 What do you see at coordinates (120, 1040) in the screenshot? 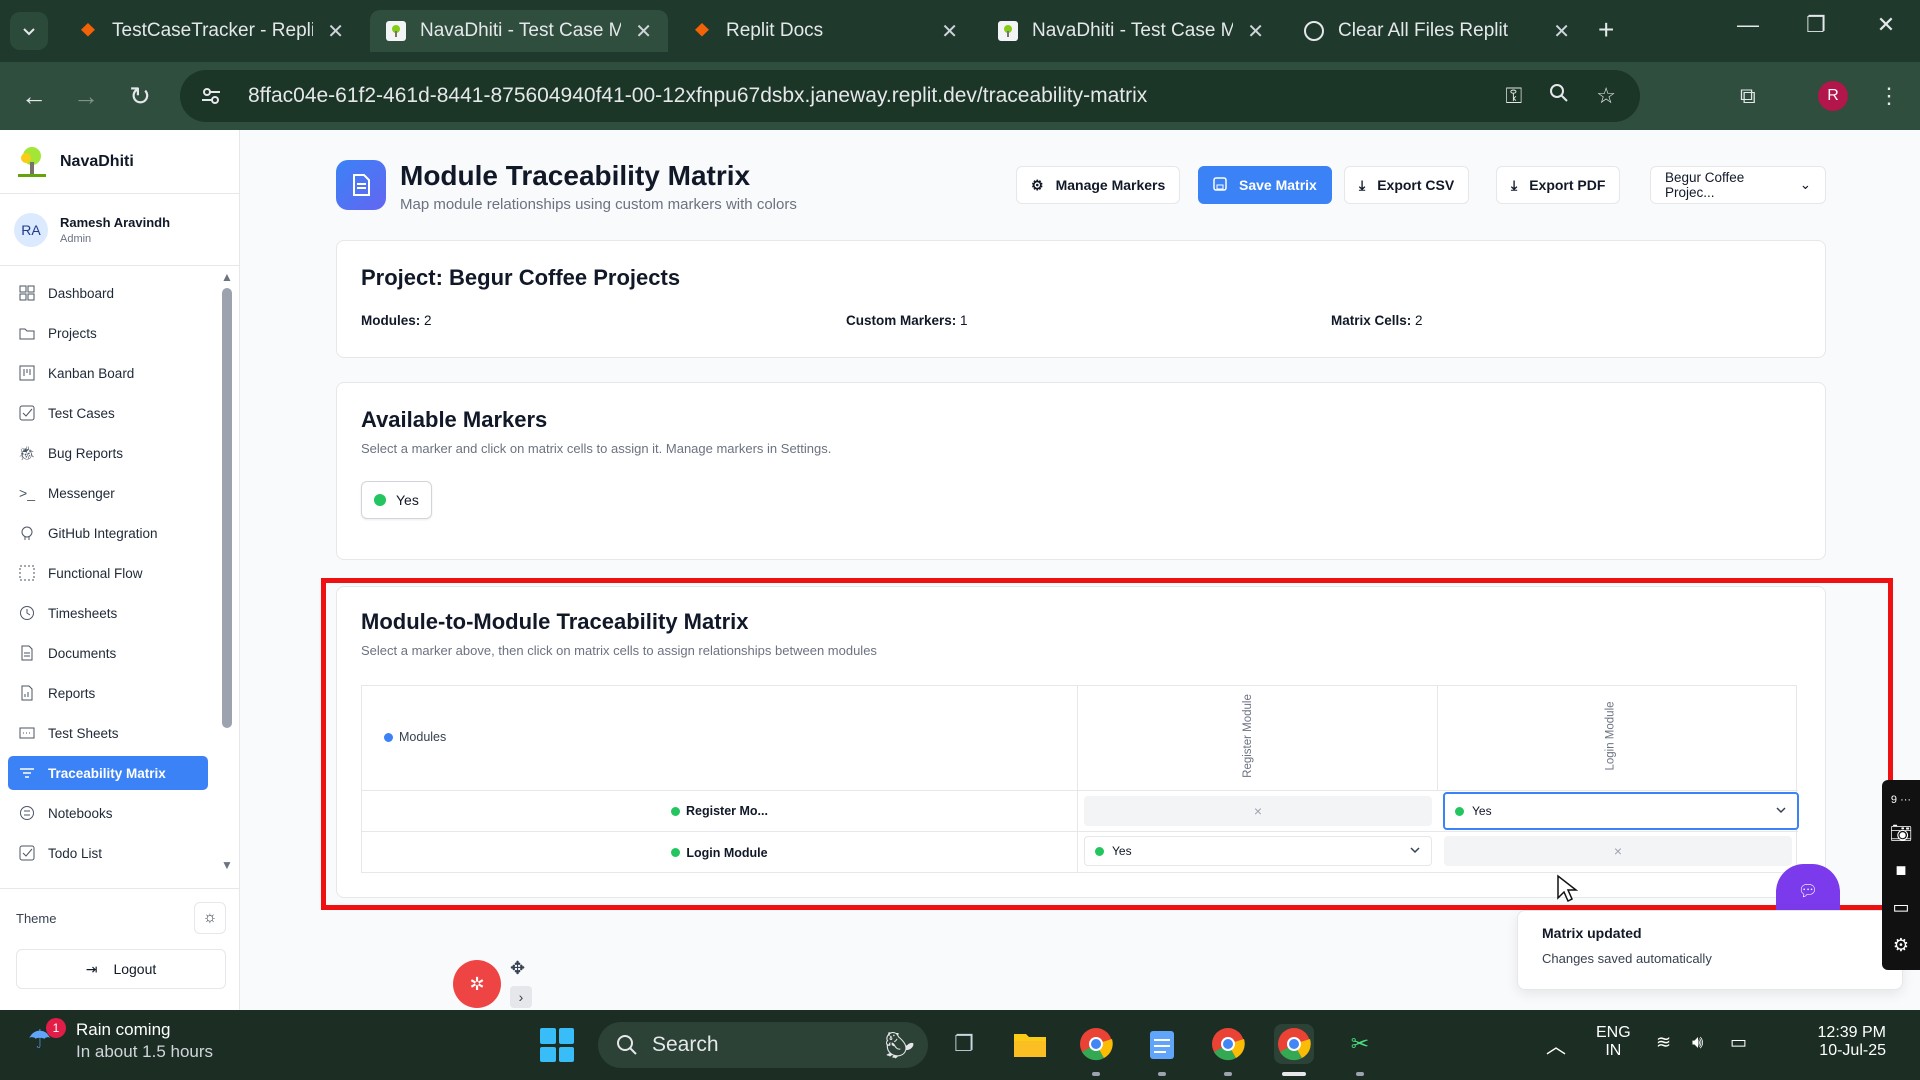
I see `weather-widget: ☂ 1 Rain coming In about 1.5 hours` at bounding box center [120, 1040].